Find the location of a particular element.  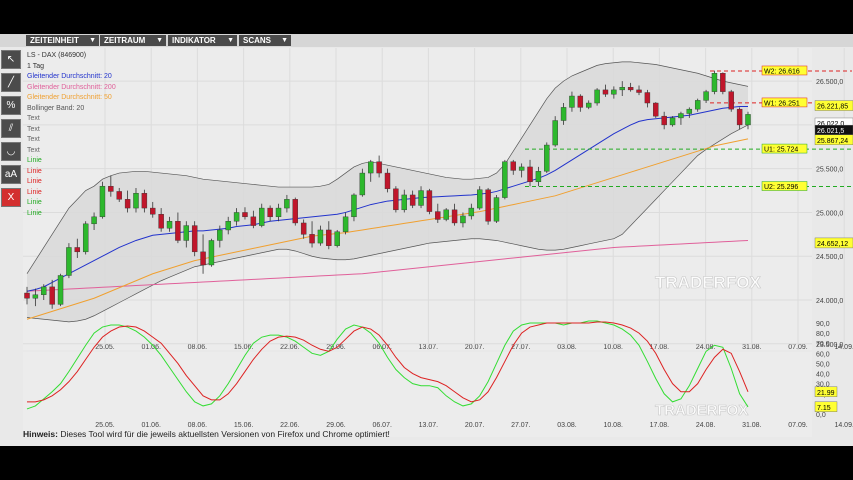

oscillator-x-tick-label: 06.07. is located at coordinates (382, 425).